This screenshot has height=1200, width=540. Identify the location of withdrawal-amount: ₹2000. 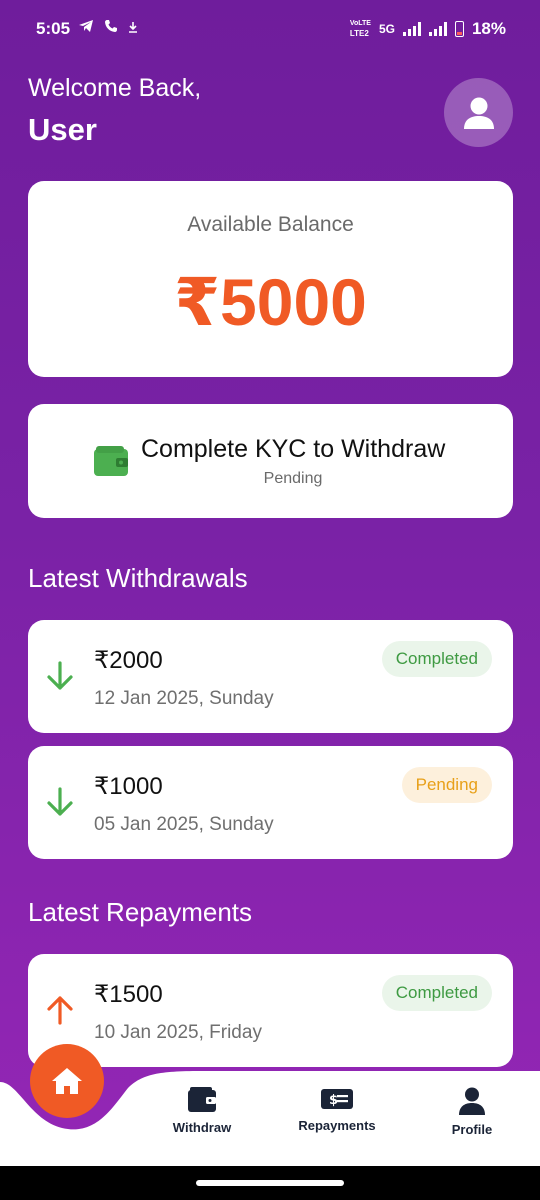
(128, 660).